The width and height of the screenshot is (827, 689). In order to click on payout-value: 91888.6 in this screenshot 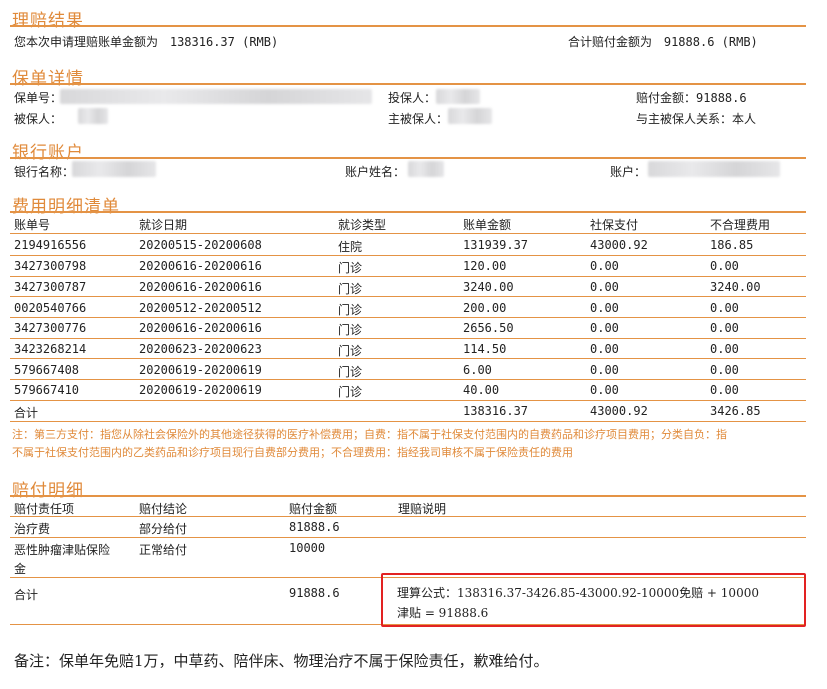, I will do `click(721, 98)`.